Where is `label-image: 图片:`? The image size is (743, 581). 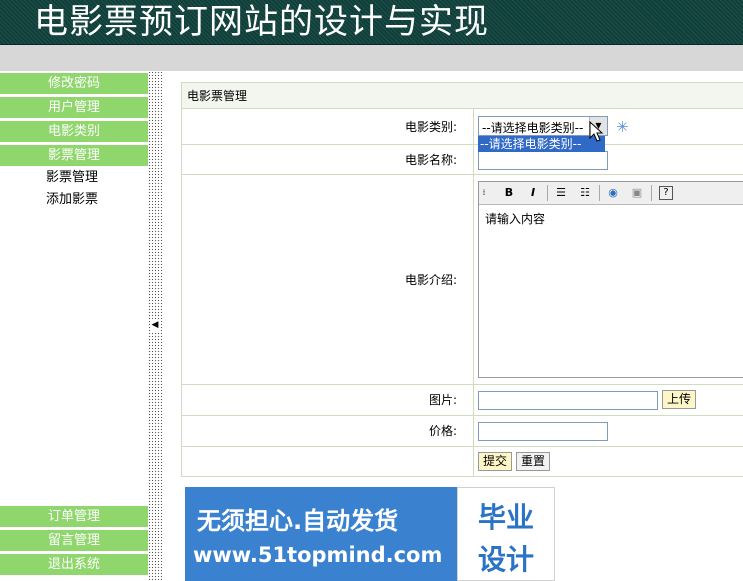
label-image: 图片: is located at coordinates (328, 400).